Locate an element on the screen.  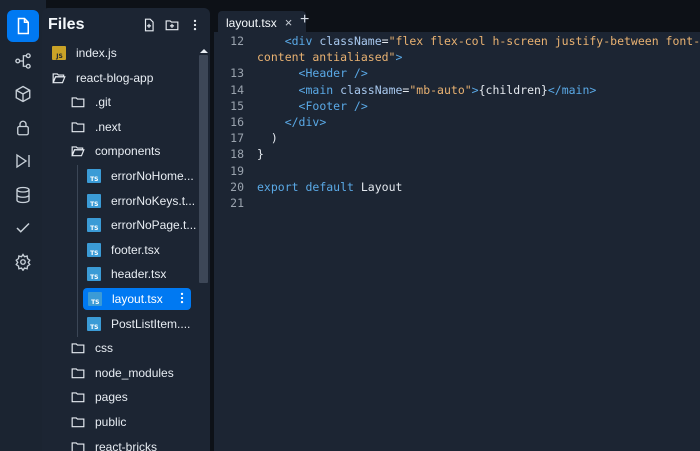
file-tree-item-label: footer.tsx is located at coordinates (135, 249).